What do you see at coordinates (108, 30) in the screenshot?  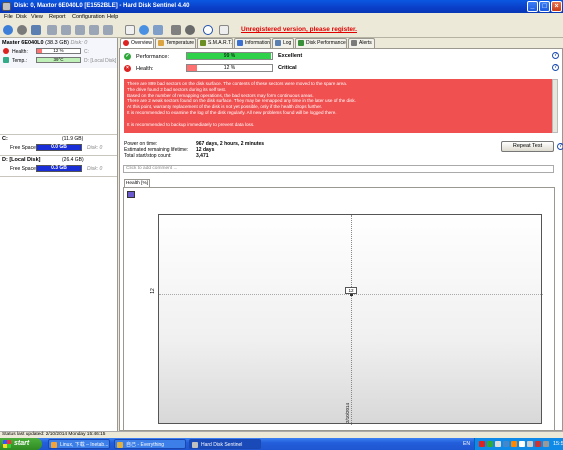 I see `conveyance-test-icon` at bounding box center [108, 30].